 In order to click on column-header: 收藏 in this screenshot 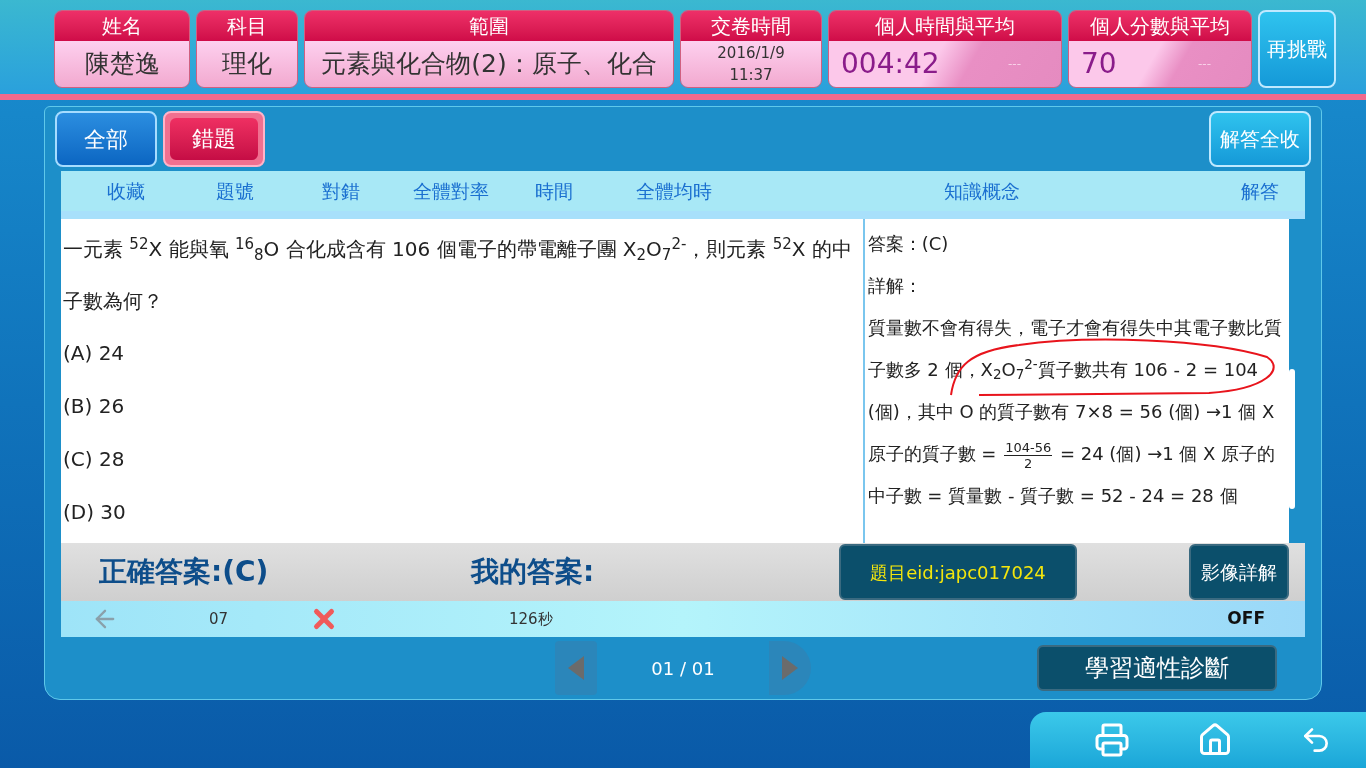, I will do `click(126, 191)`.